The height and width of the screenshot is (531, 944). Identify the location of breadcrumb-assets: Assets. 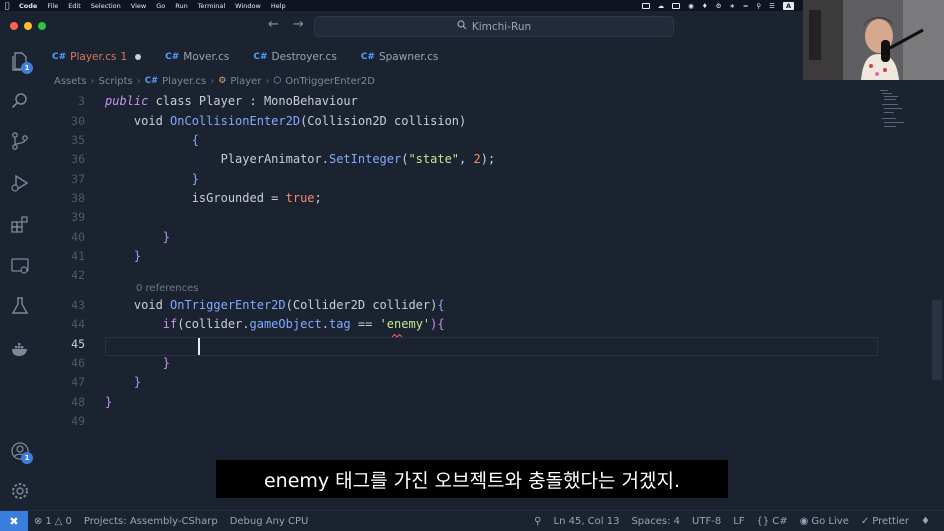
(70, 81).